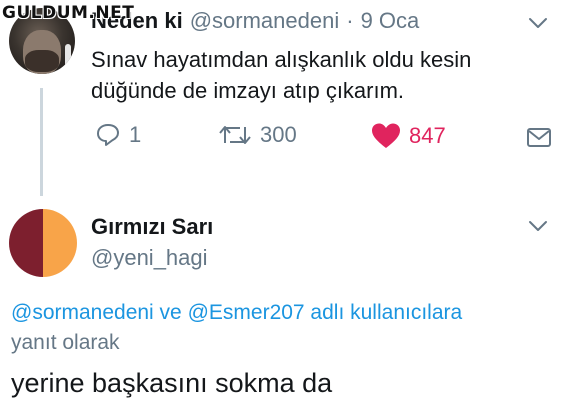 This screenshot has height=416, width=564. I want to click on reply-text: yerine başkasını sokma da, so click(172, 383).